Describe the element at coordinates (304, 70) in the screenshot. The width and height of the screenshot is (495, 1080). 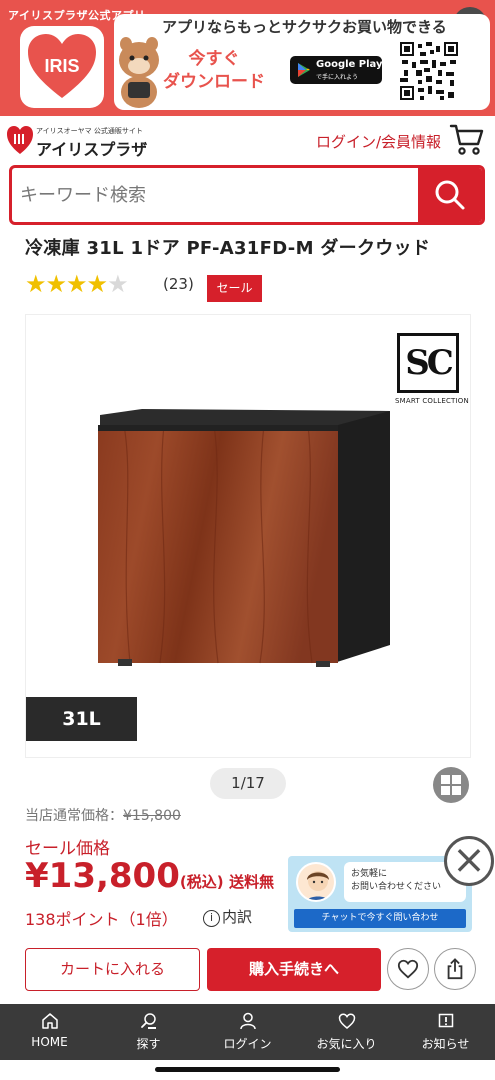
I see `google-play-icon` at that location.